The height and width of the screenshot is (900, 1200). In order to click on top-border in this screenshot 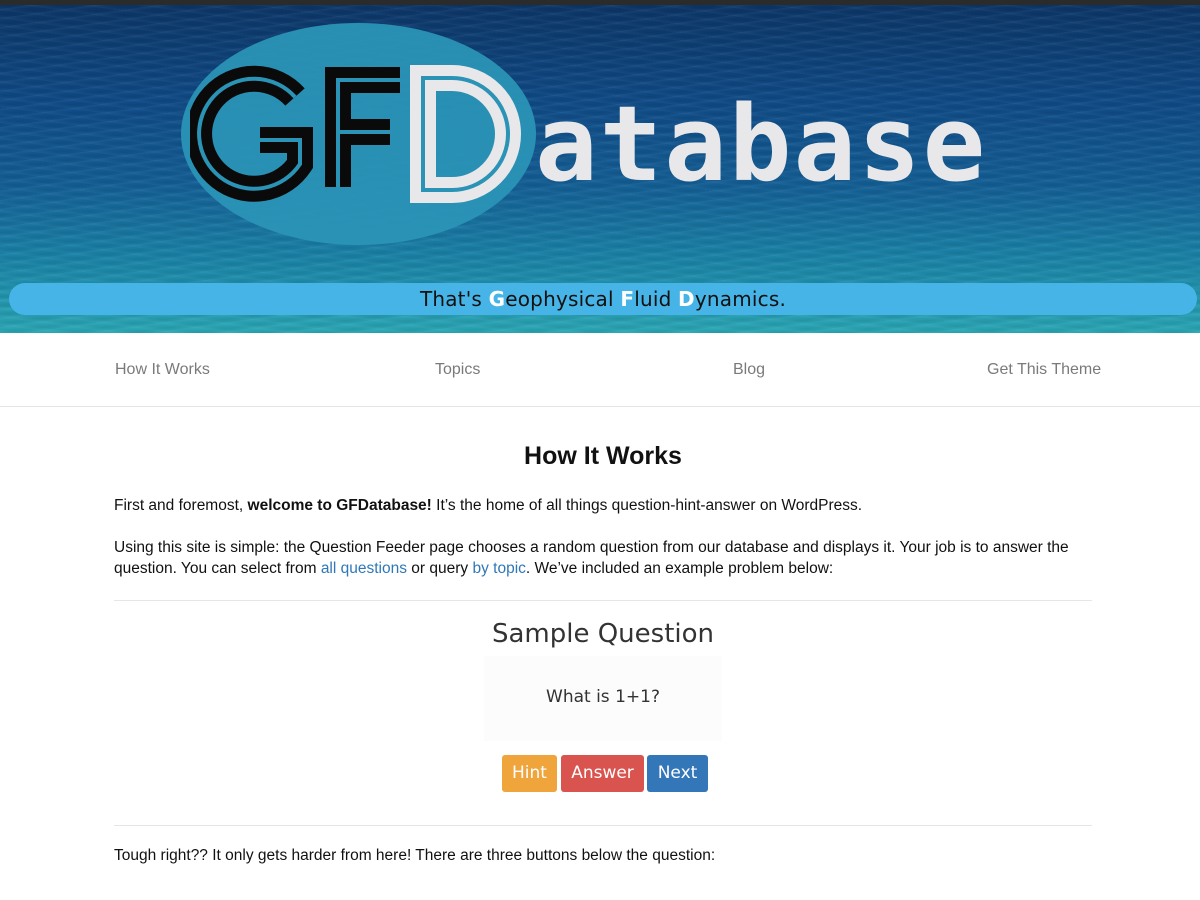, I will do `click(600, 2)`.